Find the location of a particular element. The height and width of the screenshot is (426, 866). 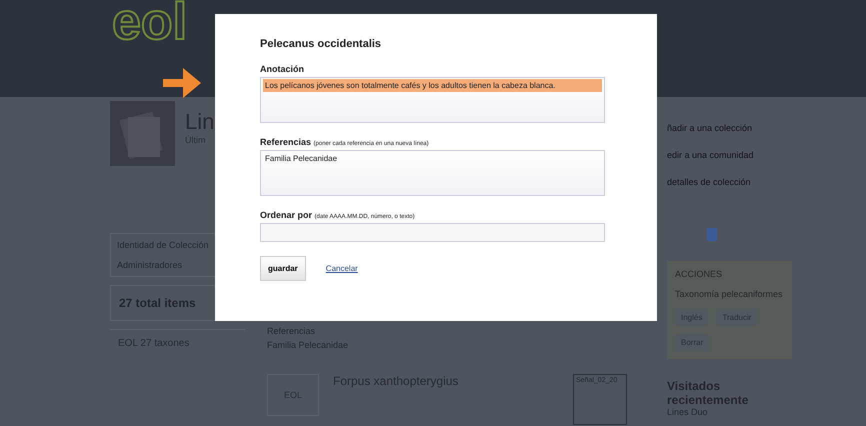

field-label: Anotación is located at coordinates (282, 69).